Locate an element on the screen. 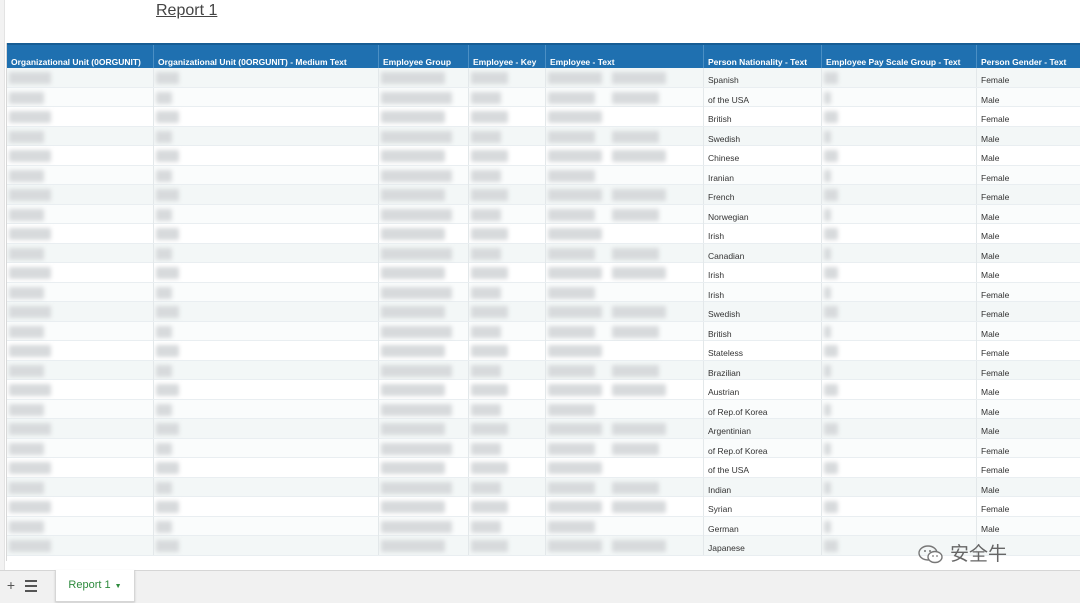  add-sheet-button: + is located at coordinates (11, 585).